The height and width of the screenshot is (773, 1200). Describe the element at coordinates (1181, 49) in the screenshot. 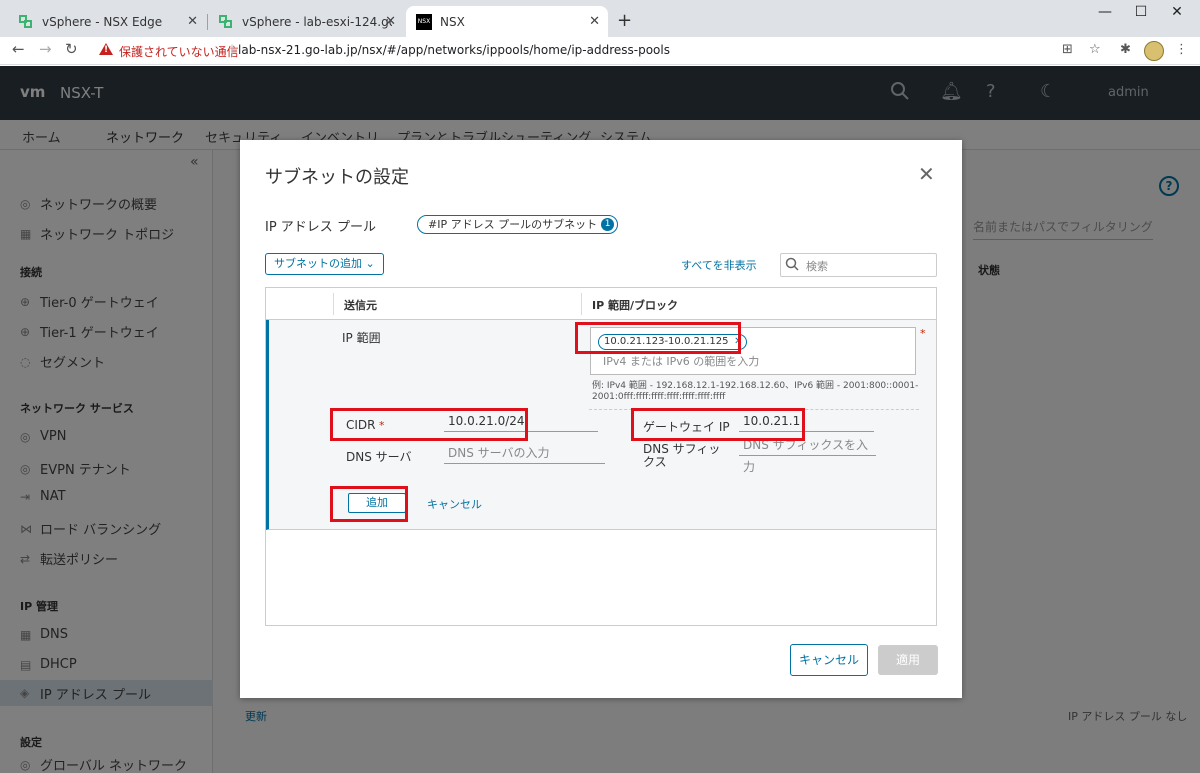

I see `menu-icon: ⋮` at that location.